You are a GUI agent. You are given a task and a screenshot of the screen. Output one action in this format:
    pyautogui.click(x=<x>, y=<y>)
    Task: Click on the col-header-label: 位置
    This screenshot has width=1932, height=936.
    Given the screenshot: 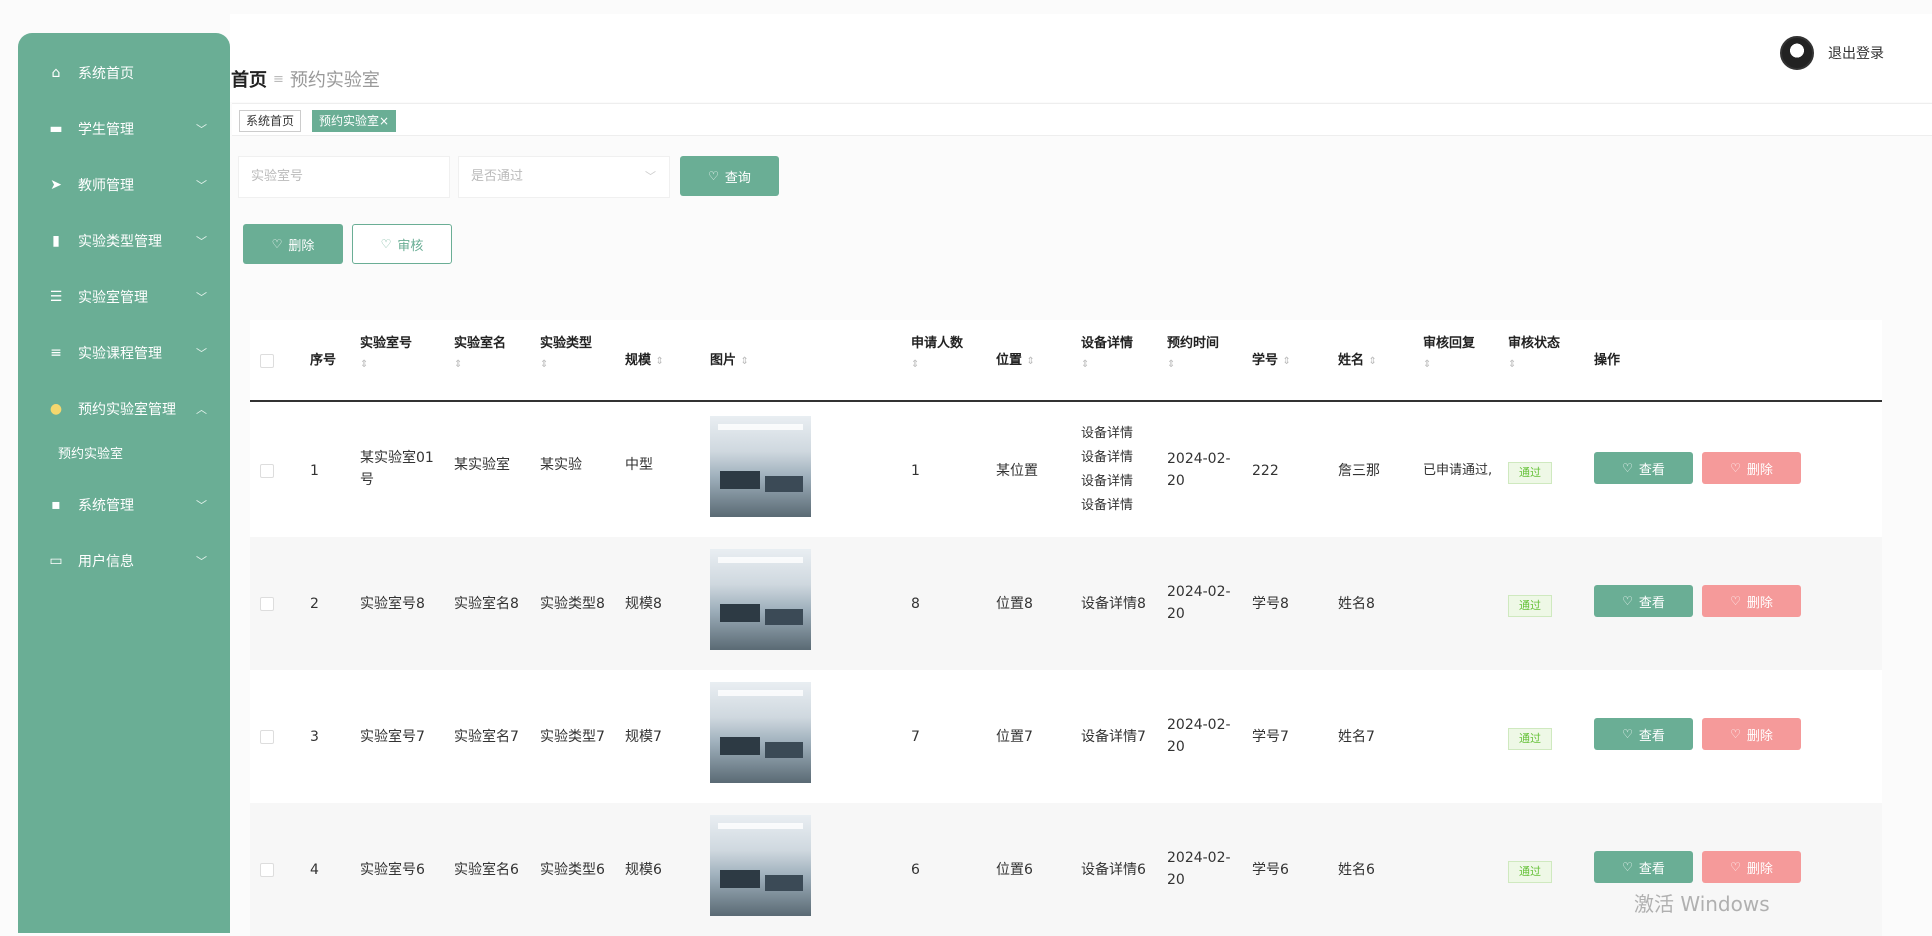 What is the action you would take?
    pyautogui.click(x=1009, y=360)
    